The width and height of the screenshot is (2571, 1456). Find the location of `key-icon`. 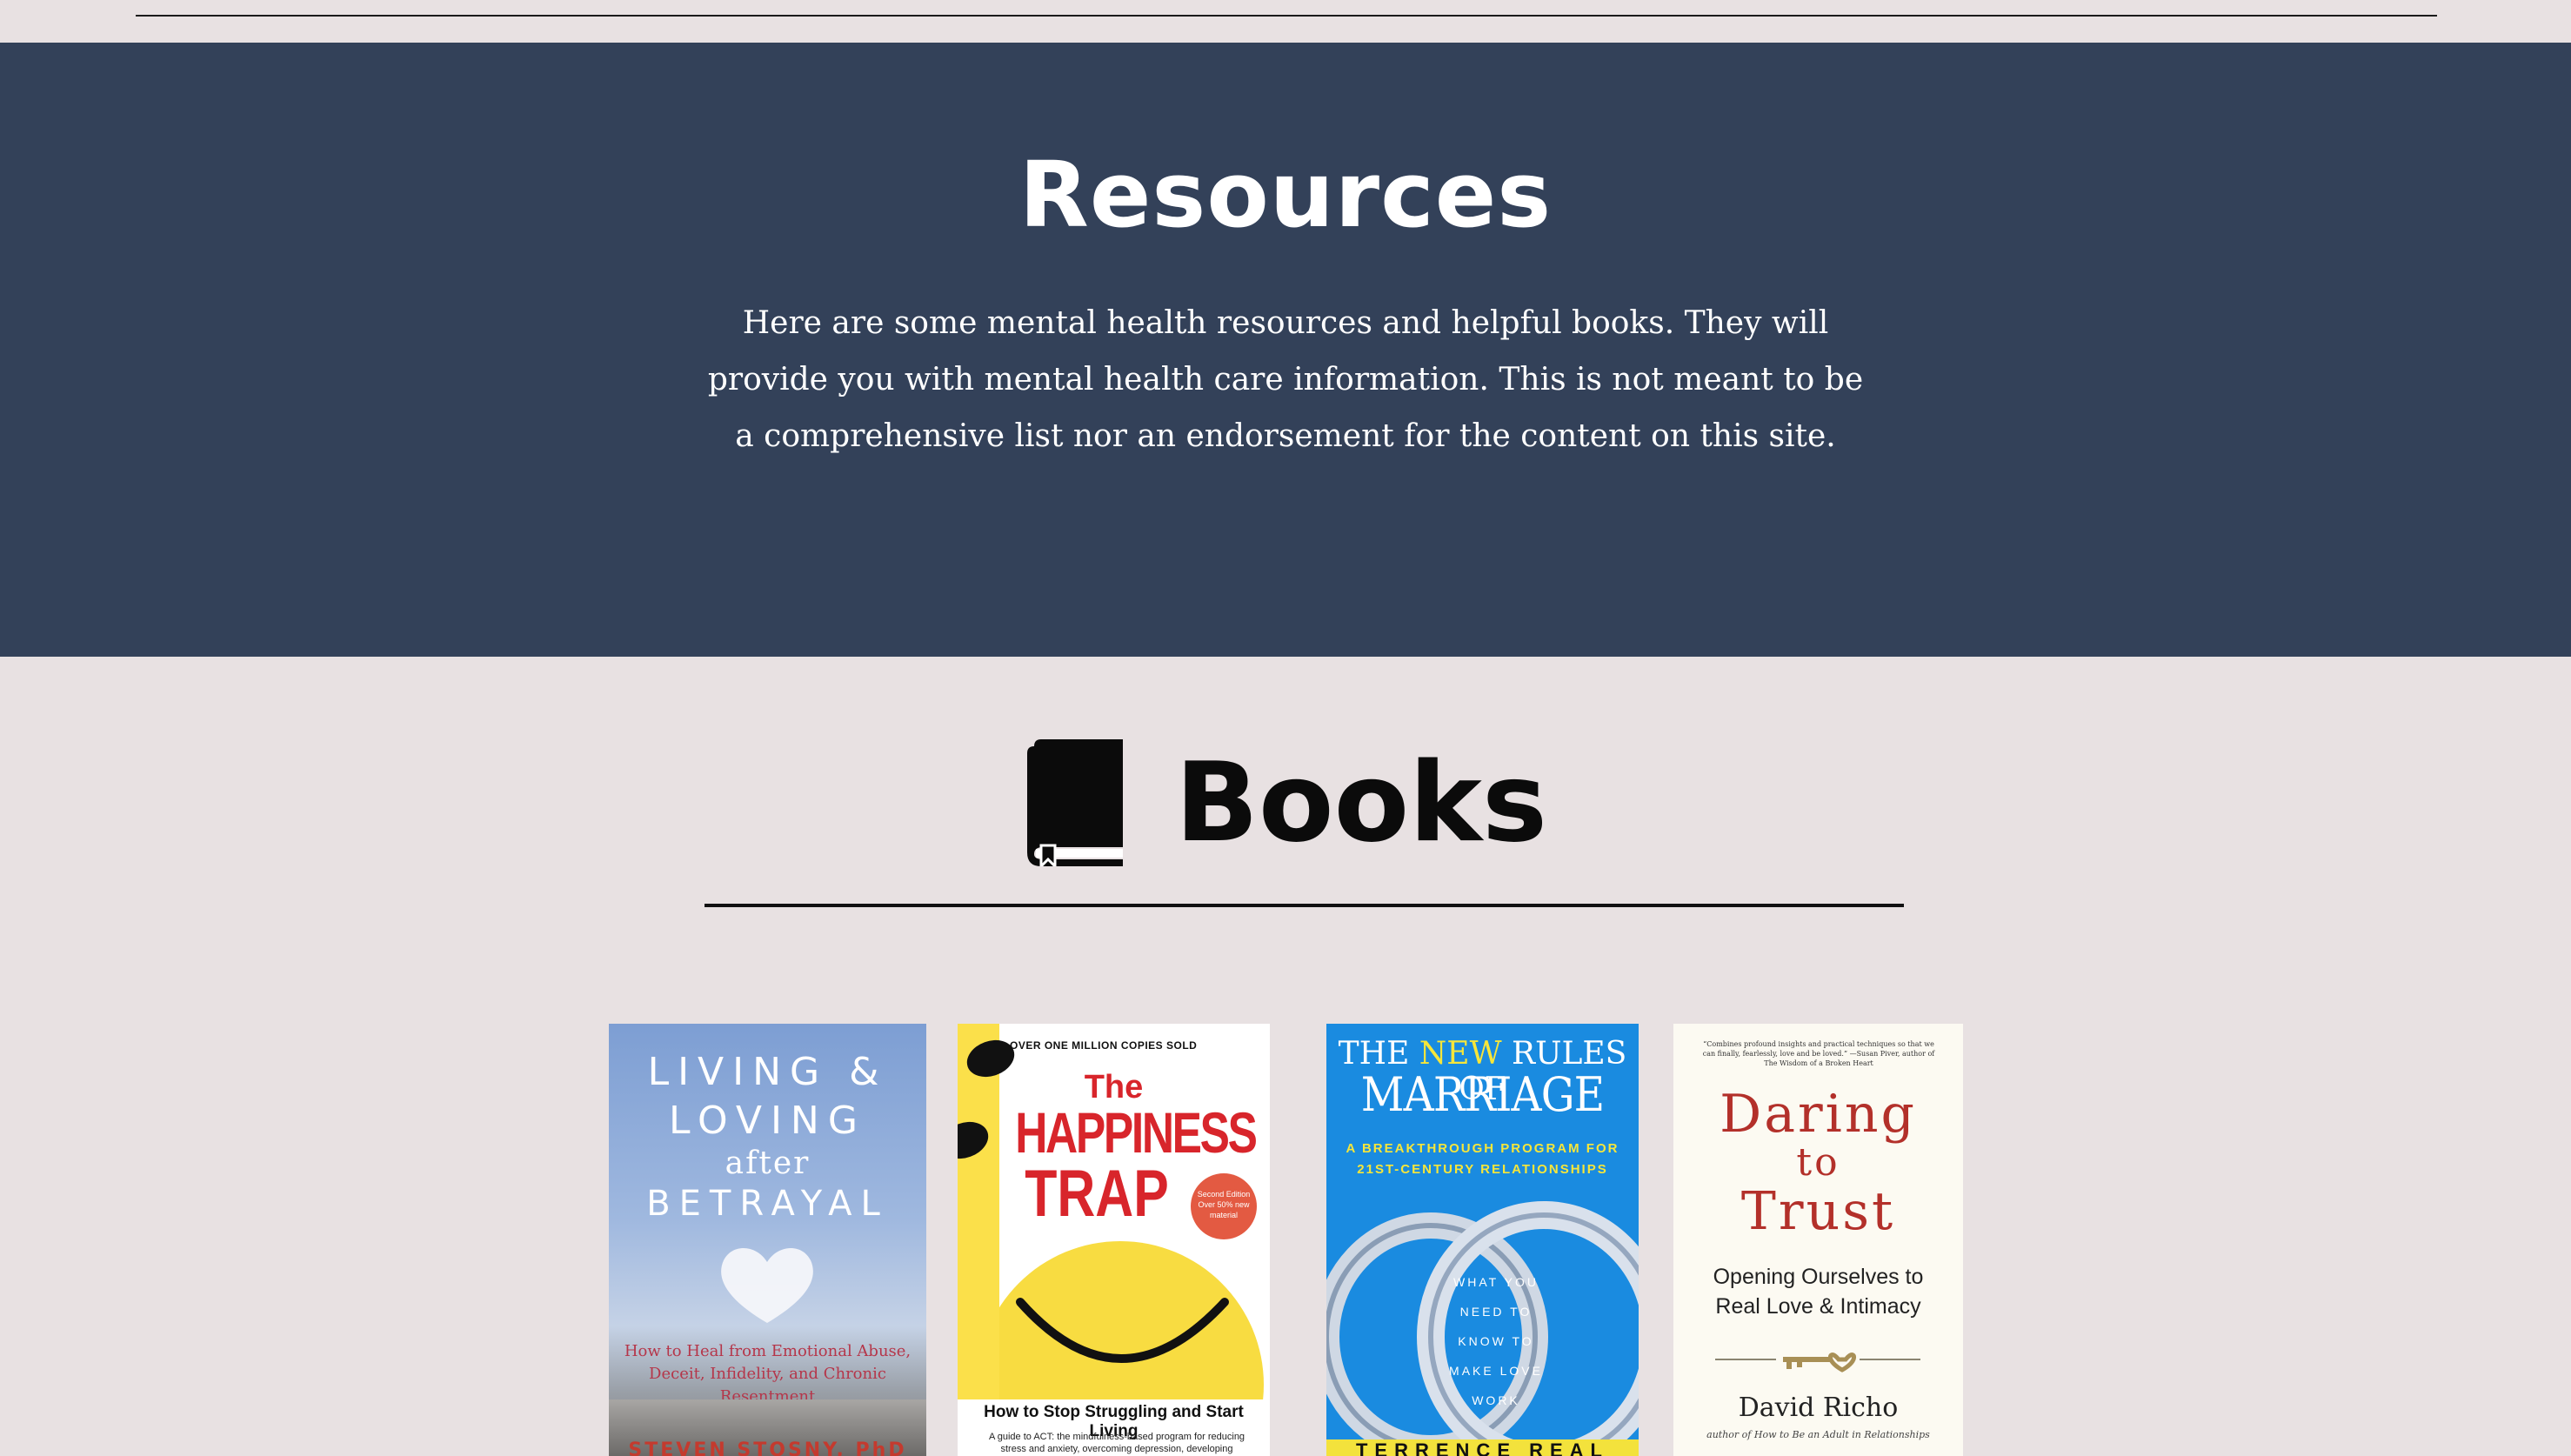

key-icon is located at coordinates (1818, 1362).